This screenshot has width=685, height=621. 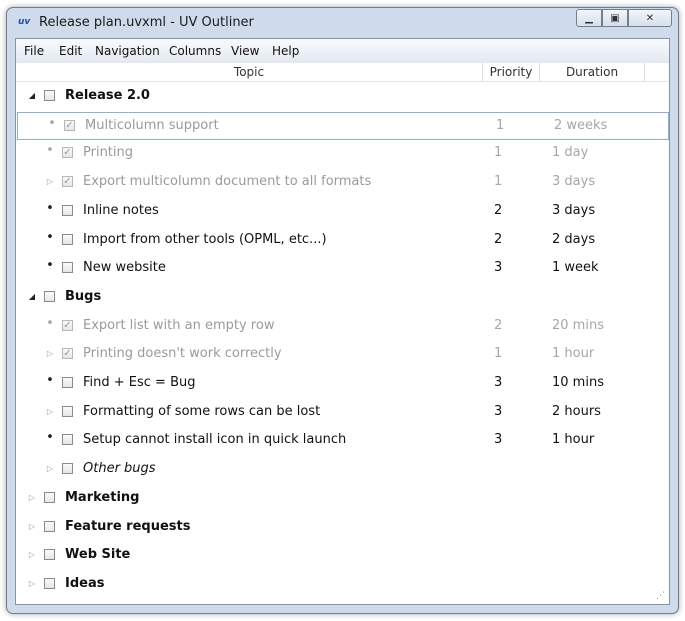 What do you see at coordinates (245, 51) in the screenshot?
I see `menu-view: View` at bounding box center [245, 51].